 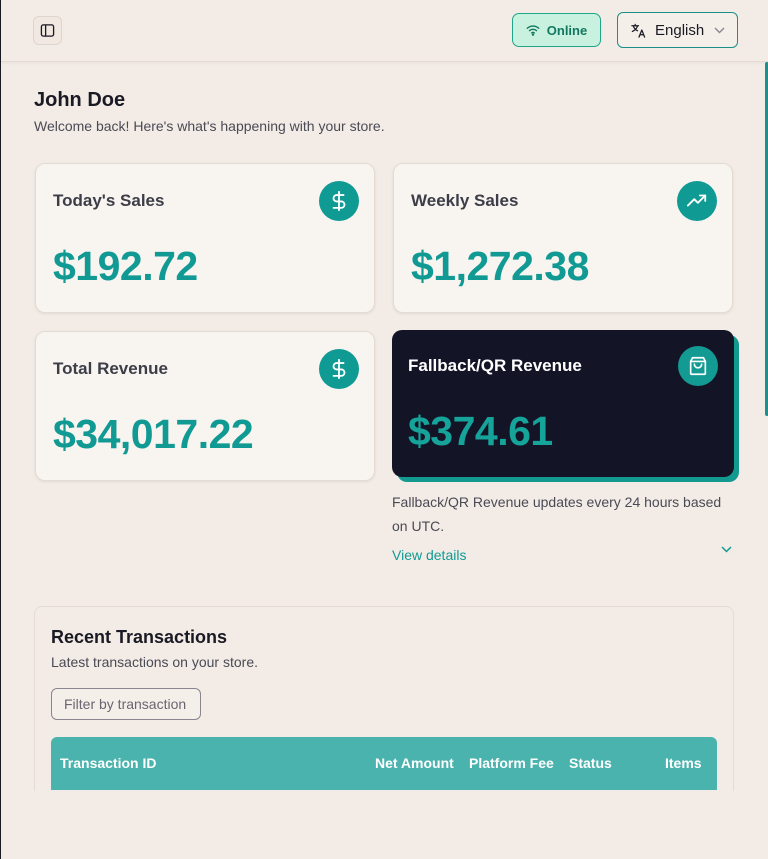 I want to click on column-header-net-amount: Net Amount, so click(x=414, y=763).